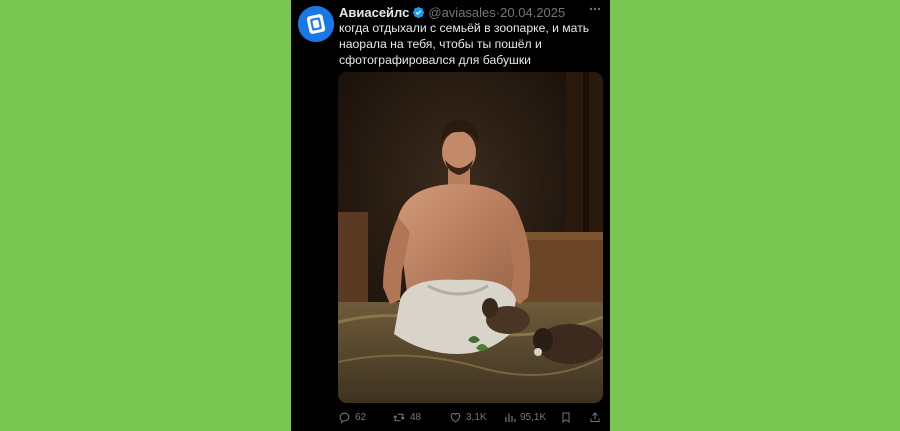  Describe the element at coordinates (419, 12) in the screenshot. I see `verified-badge-icon` at that location.